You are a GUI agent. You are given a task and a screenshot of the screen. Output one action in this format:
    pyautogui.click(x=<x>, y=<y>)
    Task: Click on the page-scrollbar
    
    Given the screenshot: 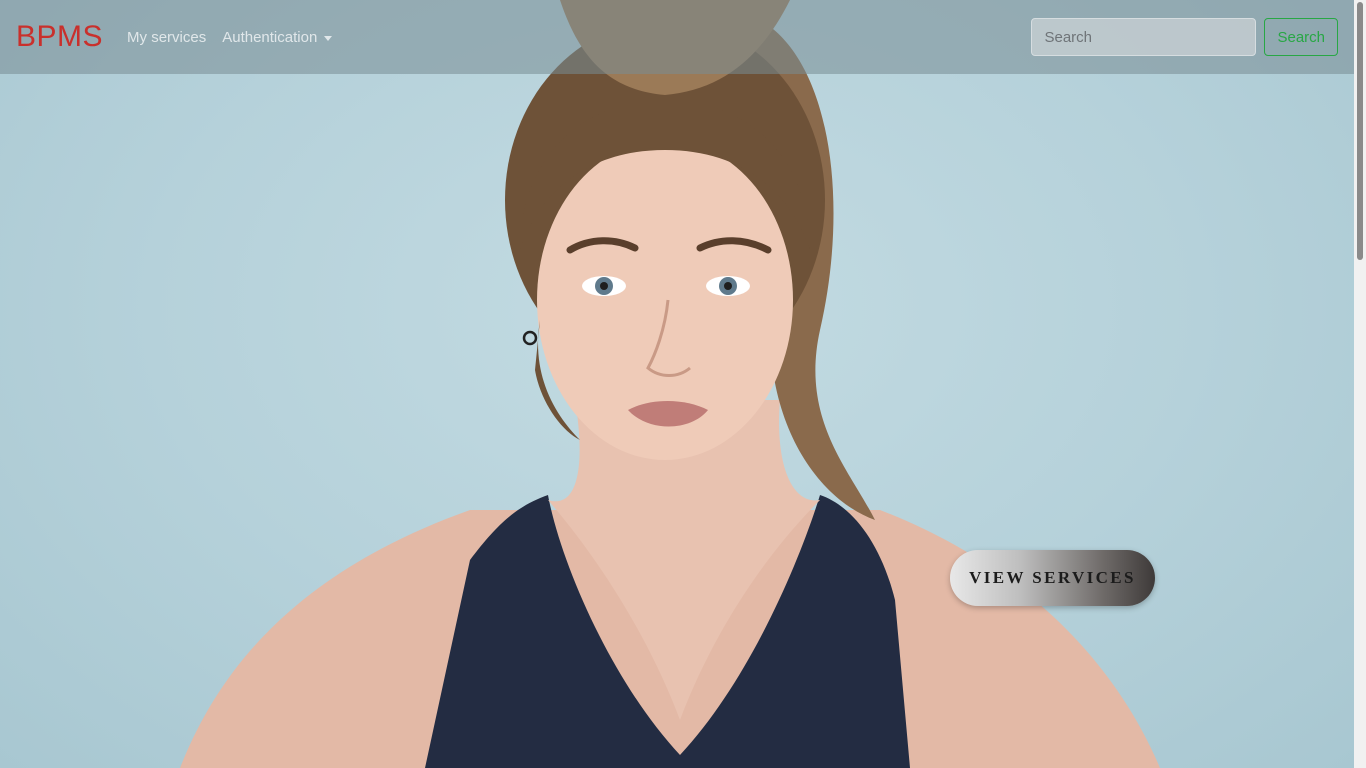 What is the action you would take?
    pyautogui.click(x=1360, y=384)
    